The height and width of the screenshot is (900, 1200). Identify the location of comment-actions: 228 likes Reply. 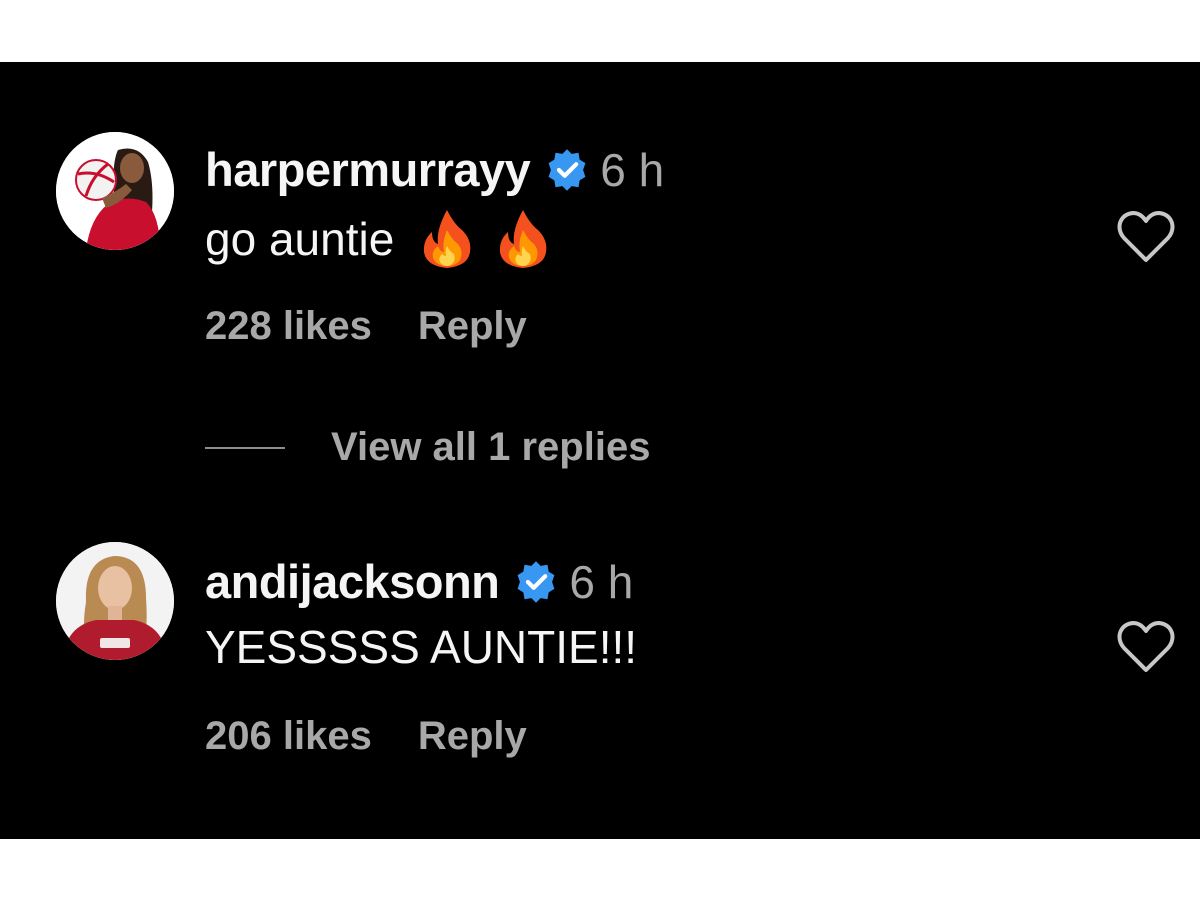
(366, 326).